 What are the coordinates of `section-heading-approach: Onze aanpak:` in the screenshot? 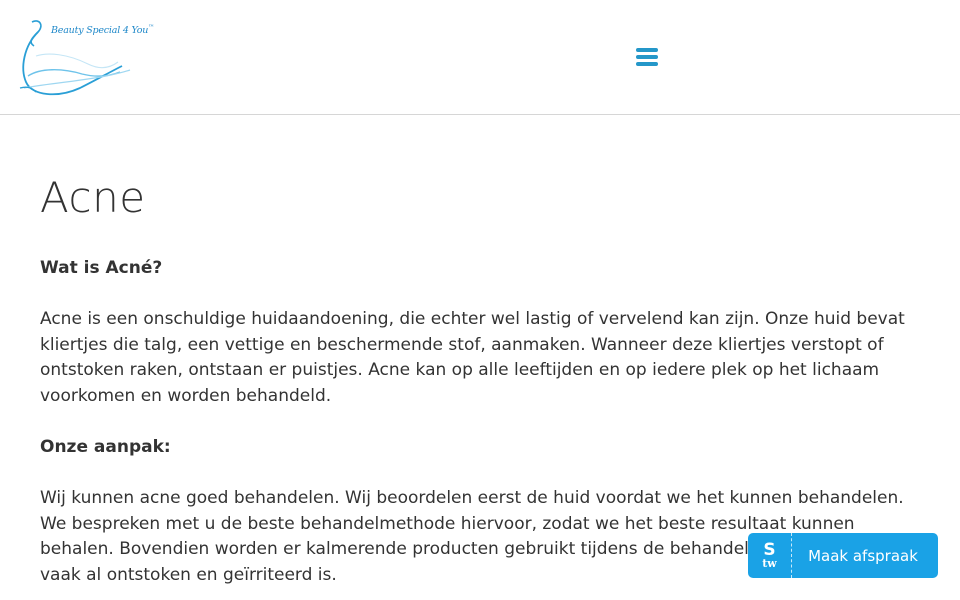 It's located at (105, 447).